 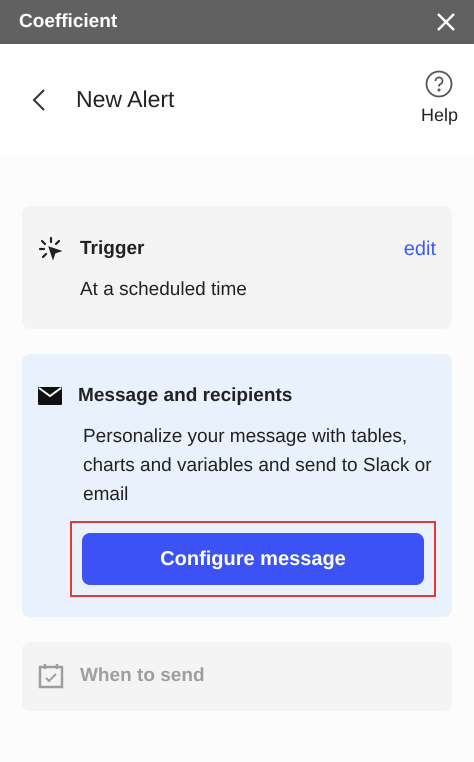 What do you see at coordinates (420, 249) in the screenshot?
I see `edit-link: edit` at bounding box center [420, 249].